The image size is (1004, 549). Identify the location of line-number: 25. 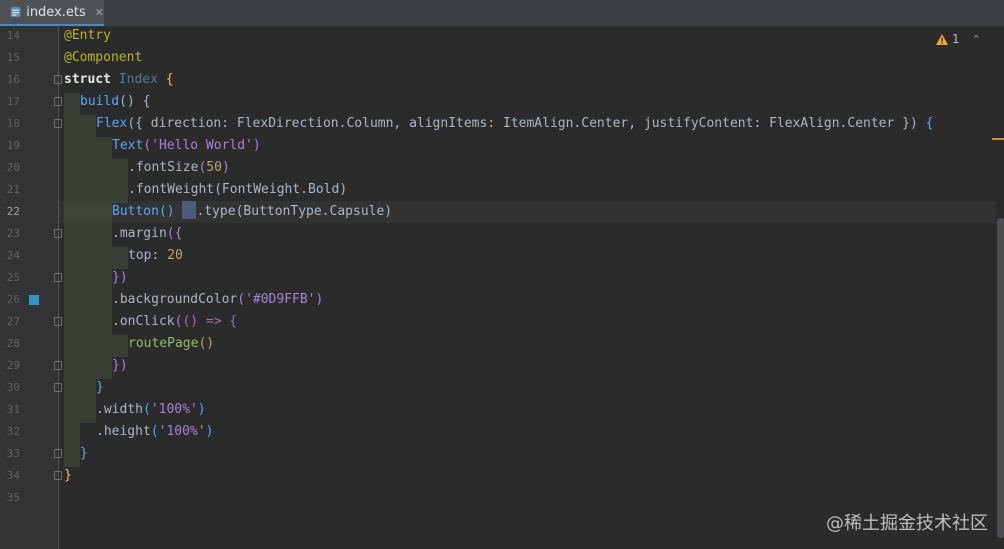
(13, 277).